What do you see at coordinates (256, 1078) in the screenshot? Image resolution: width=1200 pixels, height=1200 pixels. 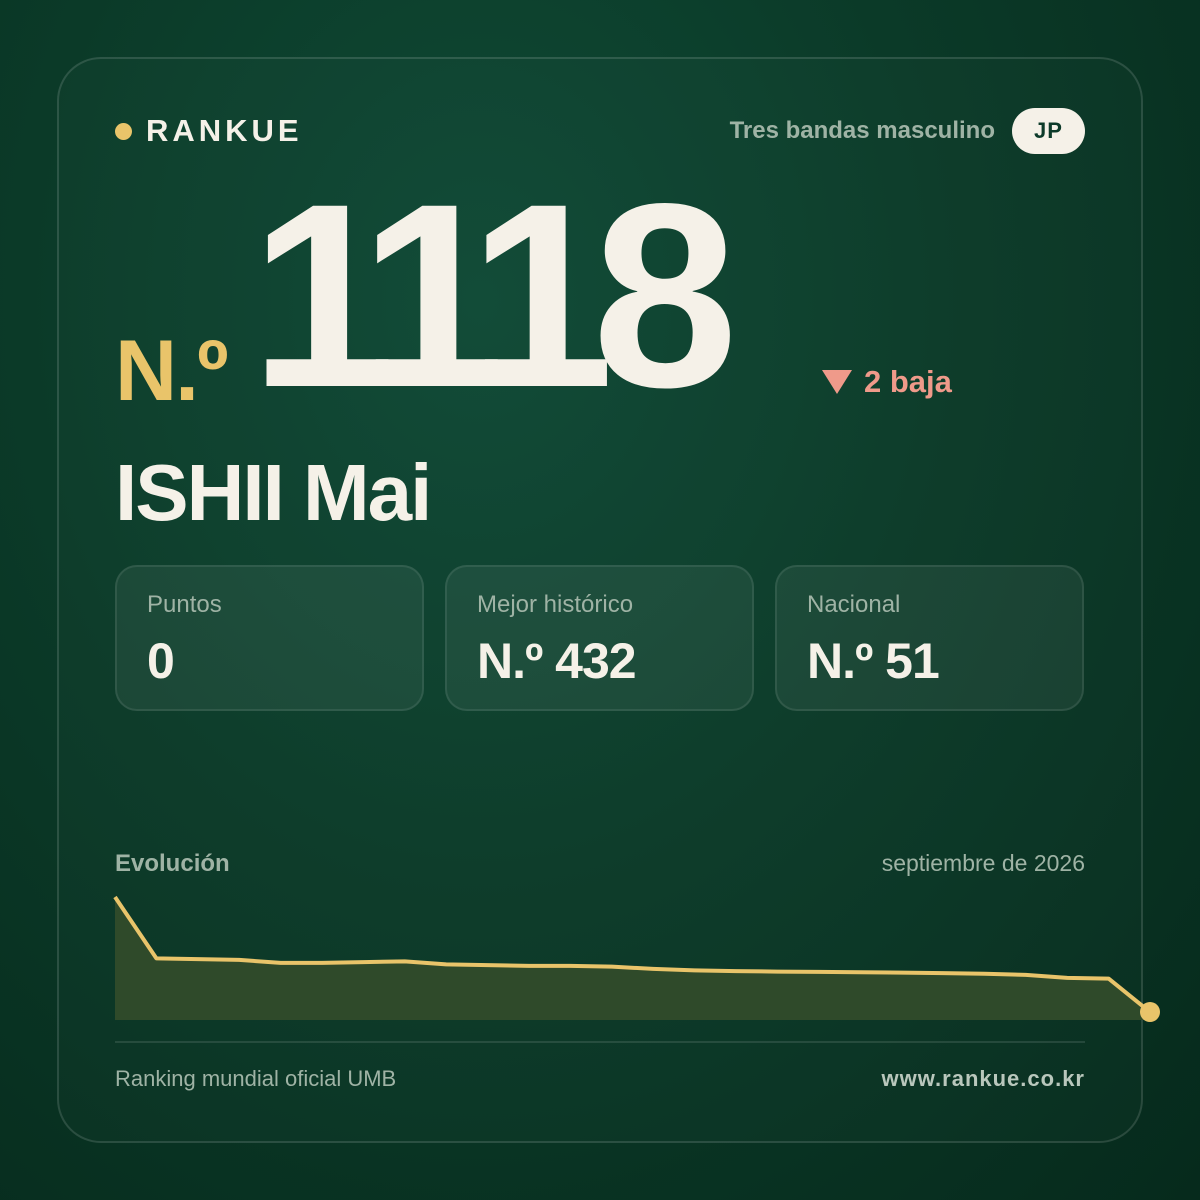 I see `footer-source: Ranking mundial oficial UMB` at bounding box center [256, 1078].